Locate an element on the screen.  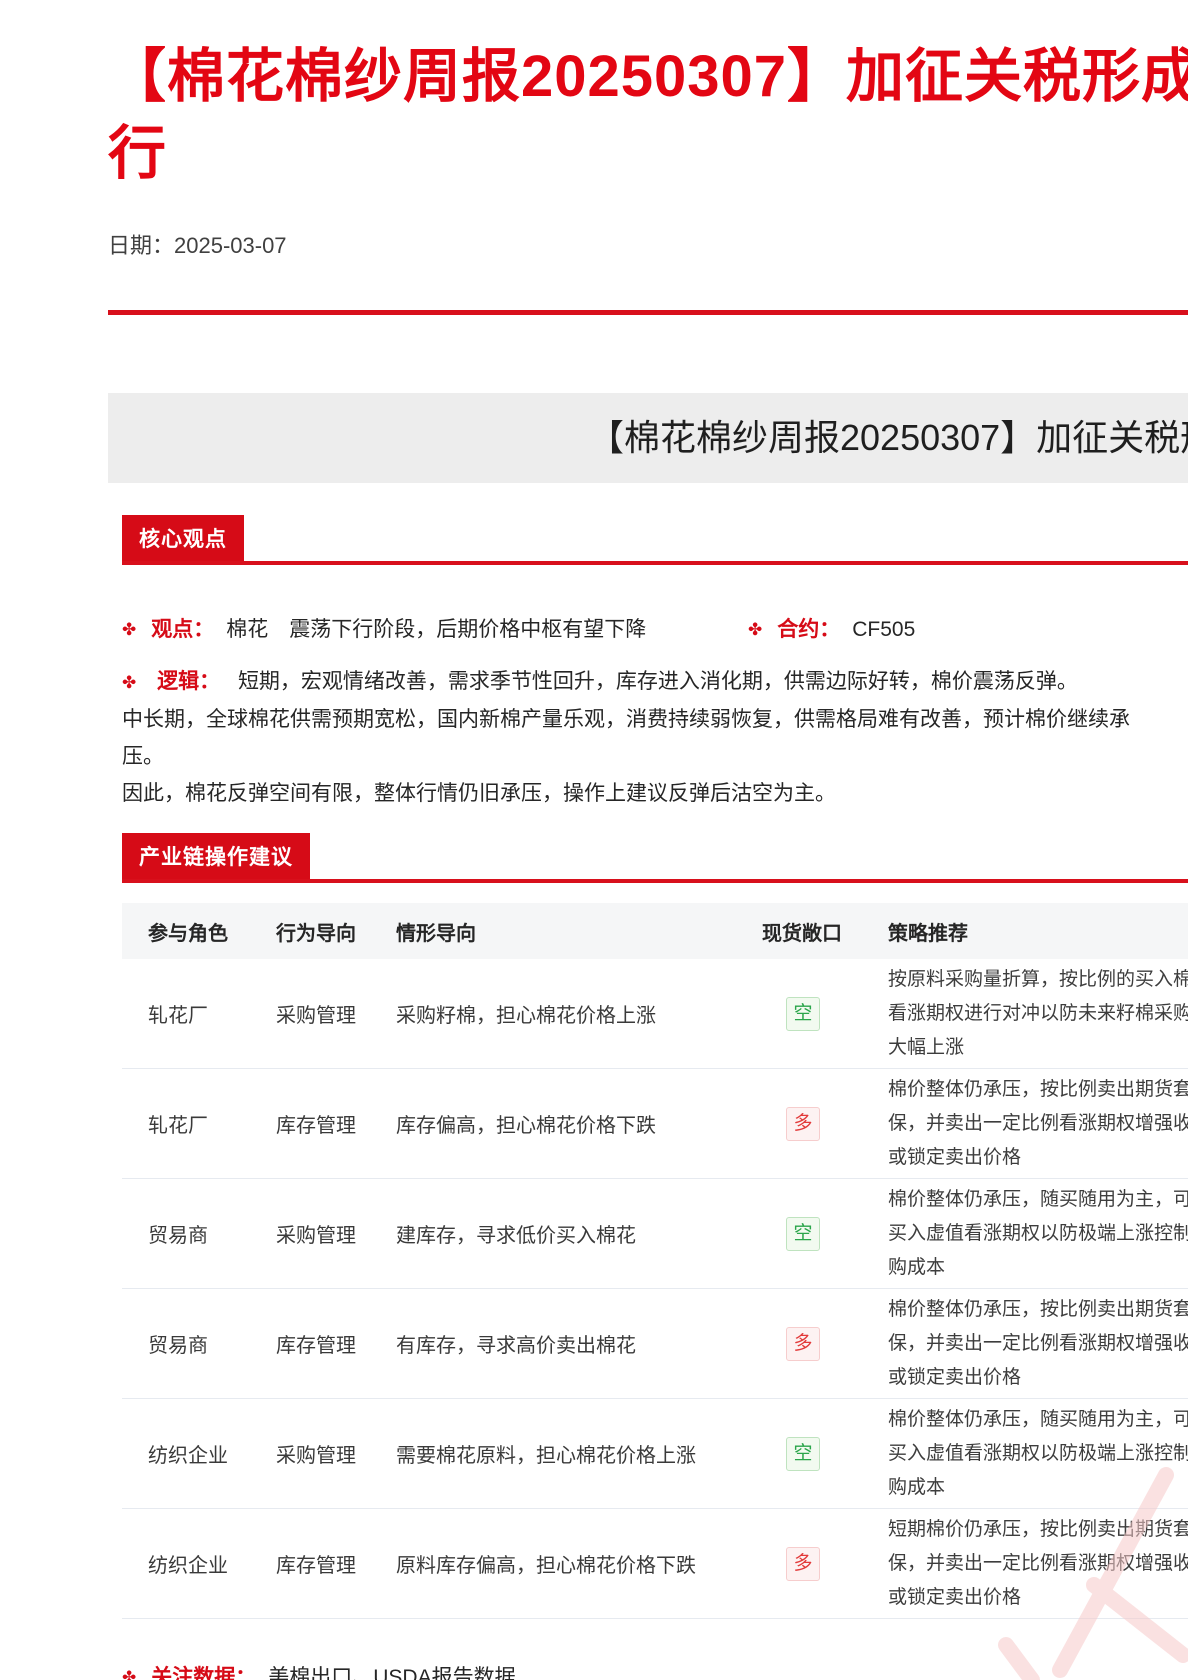
col-header-situation: 情形导向 is located at coordinates (436, 933).